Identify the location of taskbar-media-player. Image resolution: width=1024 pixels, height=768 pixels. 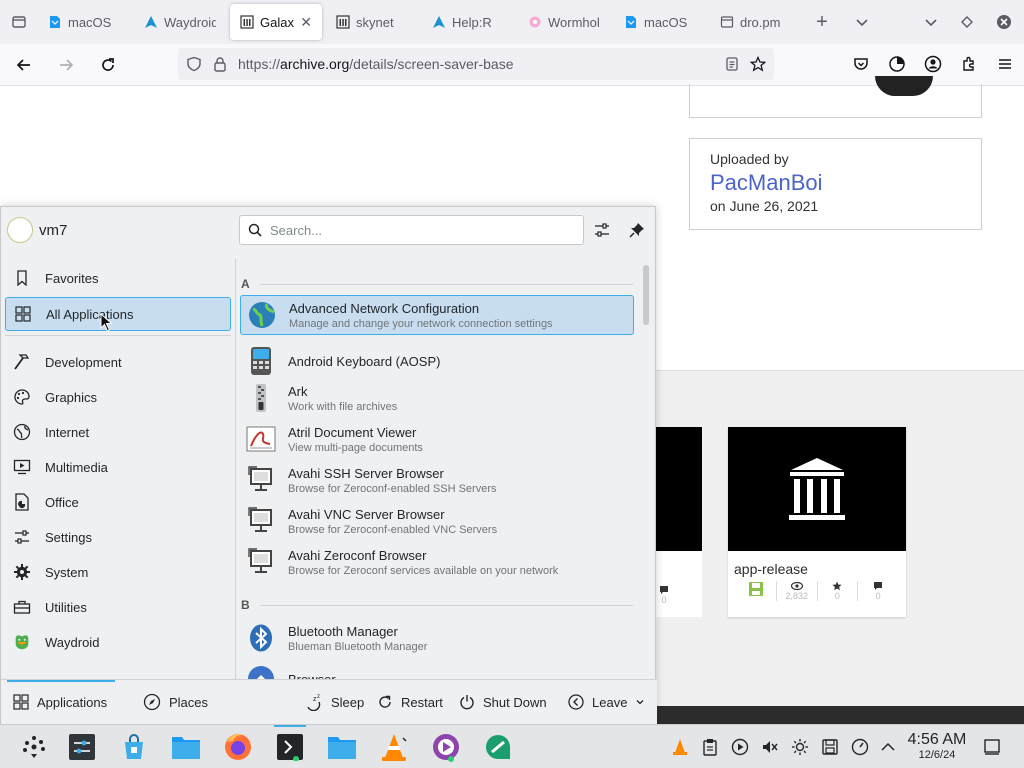
(446, 747).